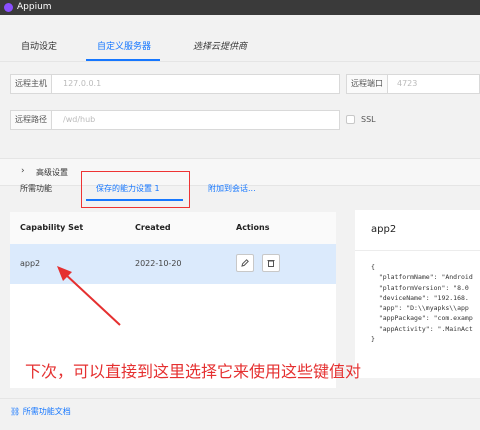  I want to click on annotation-text: 下次，可以直接到这里选择它来使用这些键值对, so click(193, 371).